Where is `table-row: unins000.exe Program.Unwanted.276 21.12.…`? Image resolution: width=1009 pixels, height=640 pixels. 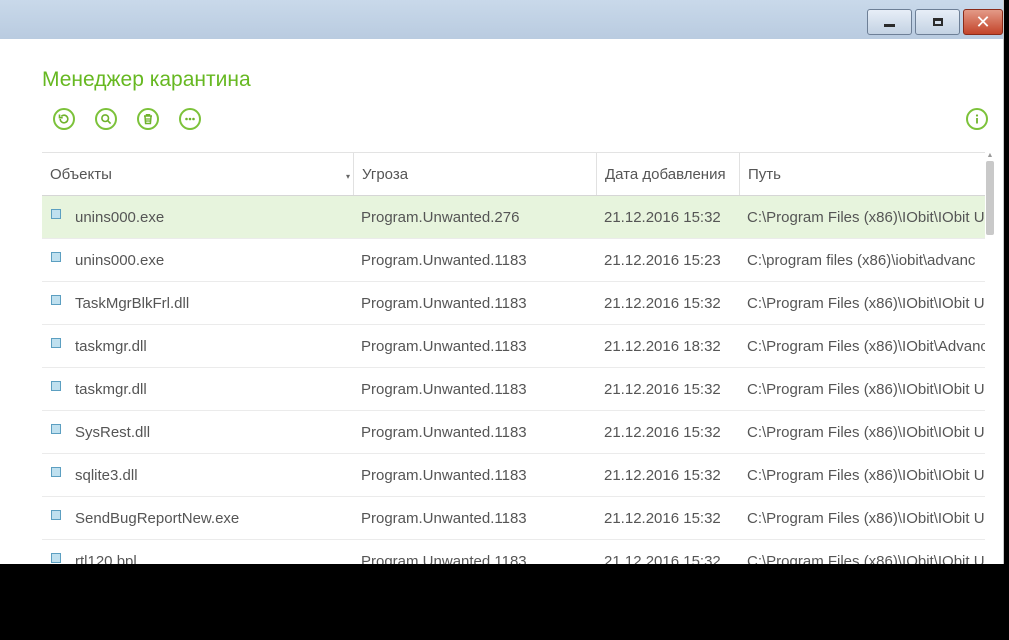 table-row: unins000.exe Program.Unwanted.276 21.12.… is located at coordinates (513, 217).